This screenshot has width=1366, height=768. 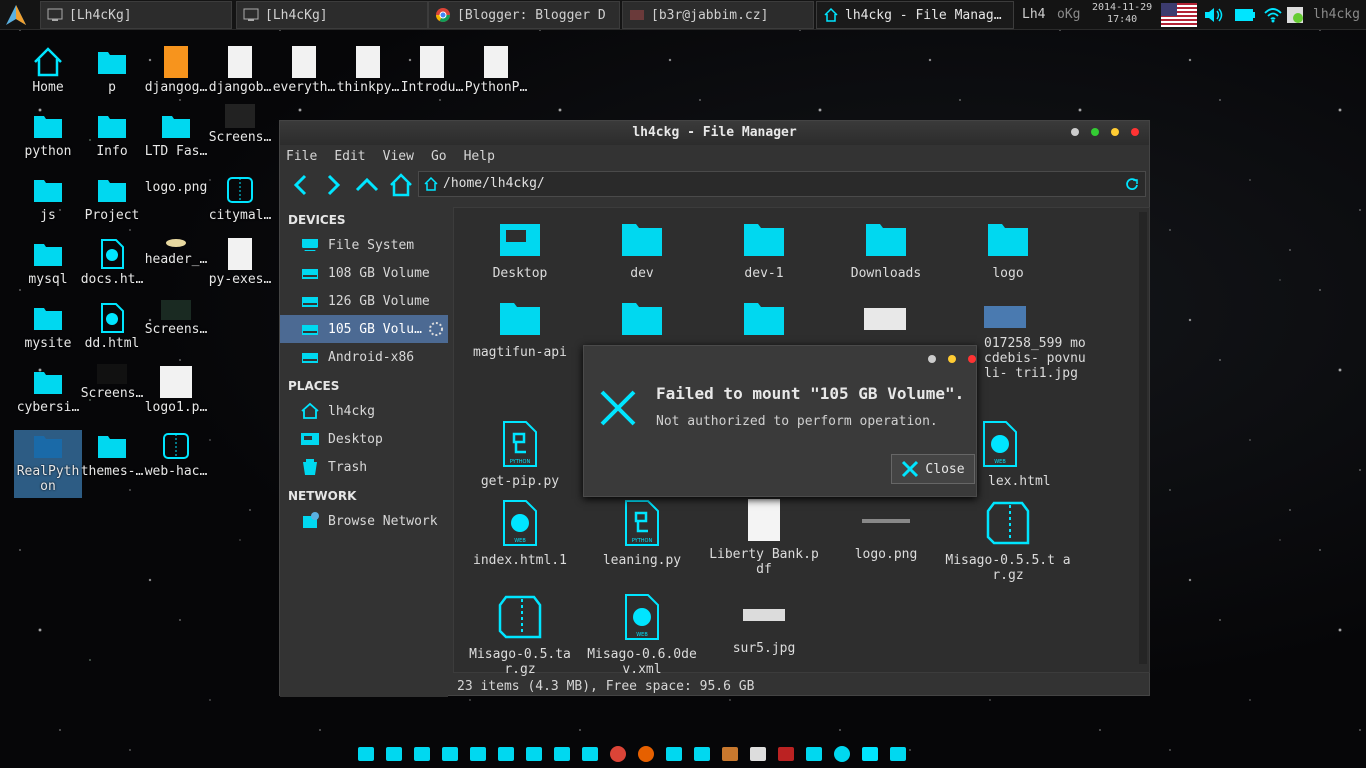 I want to click on taskbar-task-4: [b3r@jabbim.cz], so click(x=718, y=15).